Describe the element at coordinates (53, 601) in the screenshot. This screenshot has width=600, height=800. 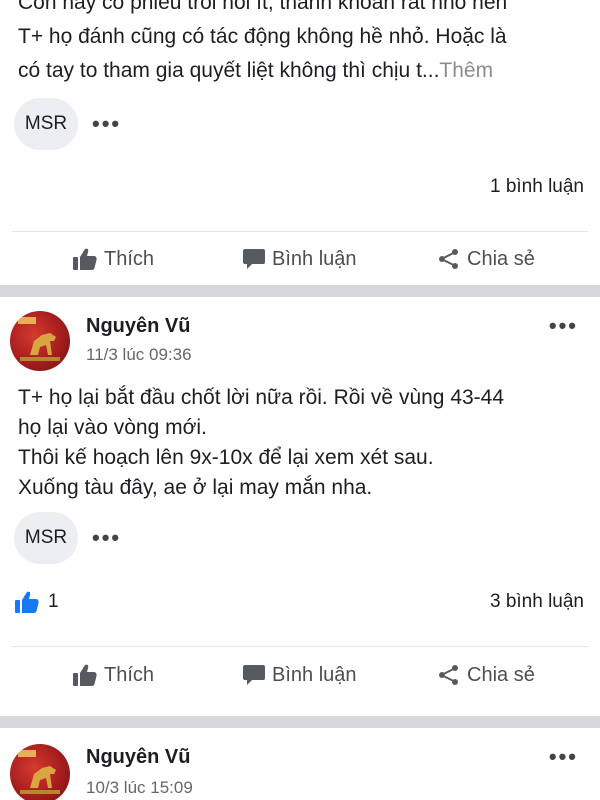
I see `likes-count: 1` at that location.